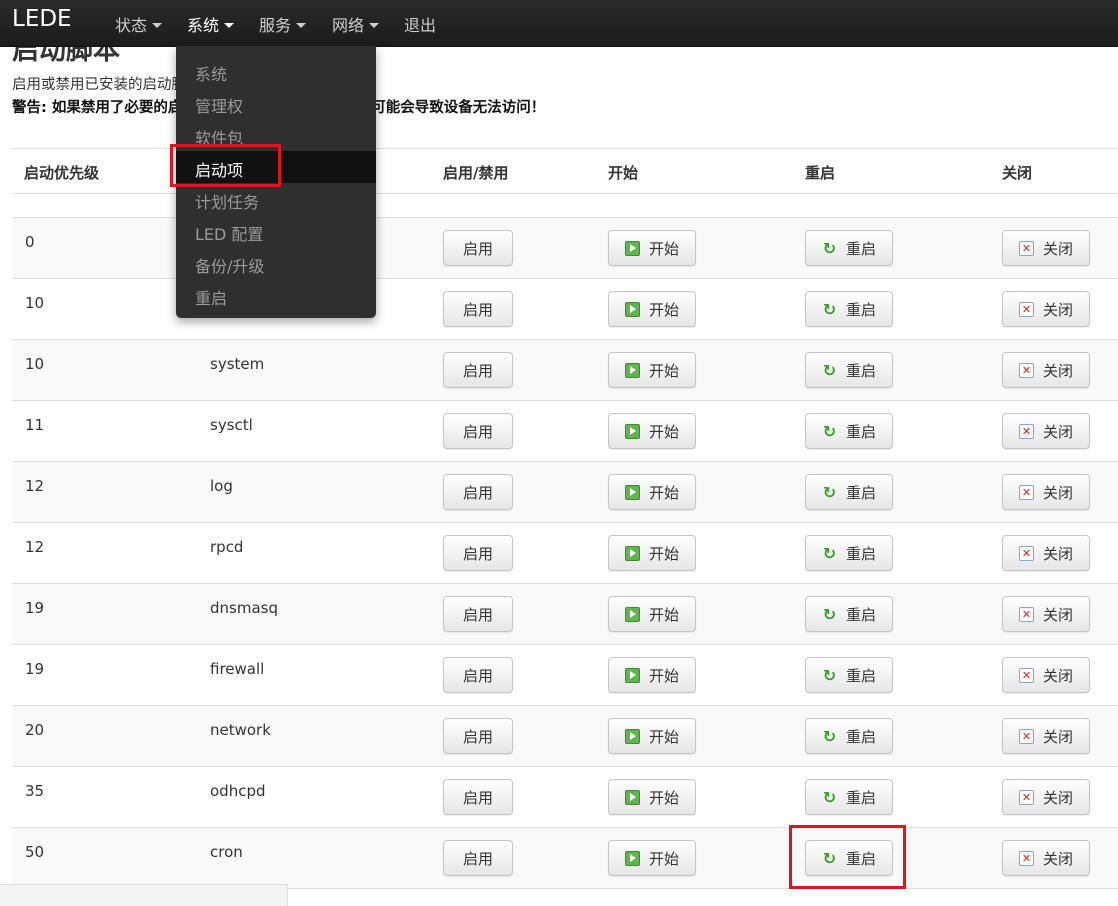 The width and height of the screenshot is (1118, 906). I want to click on nav-menu-network: 网络, so click(356, 24).